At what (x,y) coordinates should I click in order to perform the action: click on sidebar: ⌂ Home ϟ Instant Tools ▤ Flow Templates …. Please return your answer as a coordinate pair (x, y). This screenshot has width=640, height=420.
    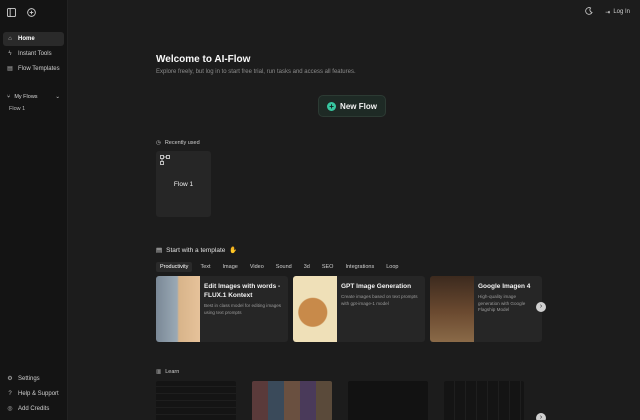
    Looking at the image, I should click on (34, 210).